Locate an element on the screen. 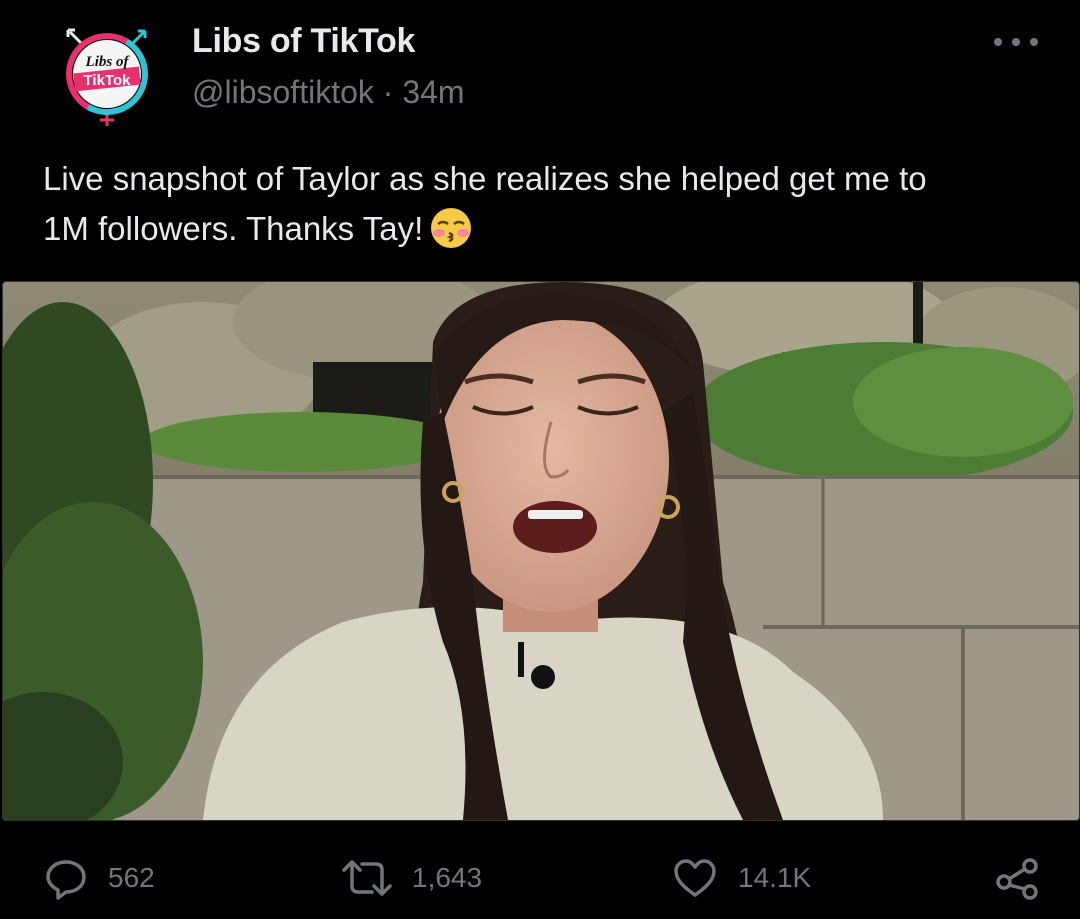  retweet-button: 1,643 is located at coordinates (412, 878).